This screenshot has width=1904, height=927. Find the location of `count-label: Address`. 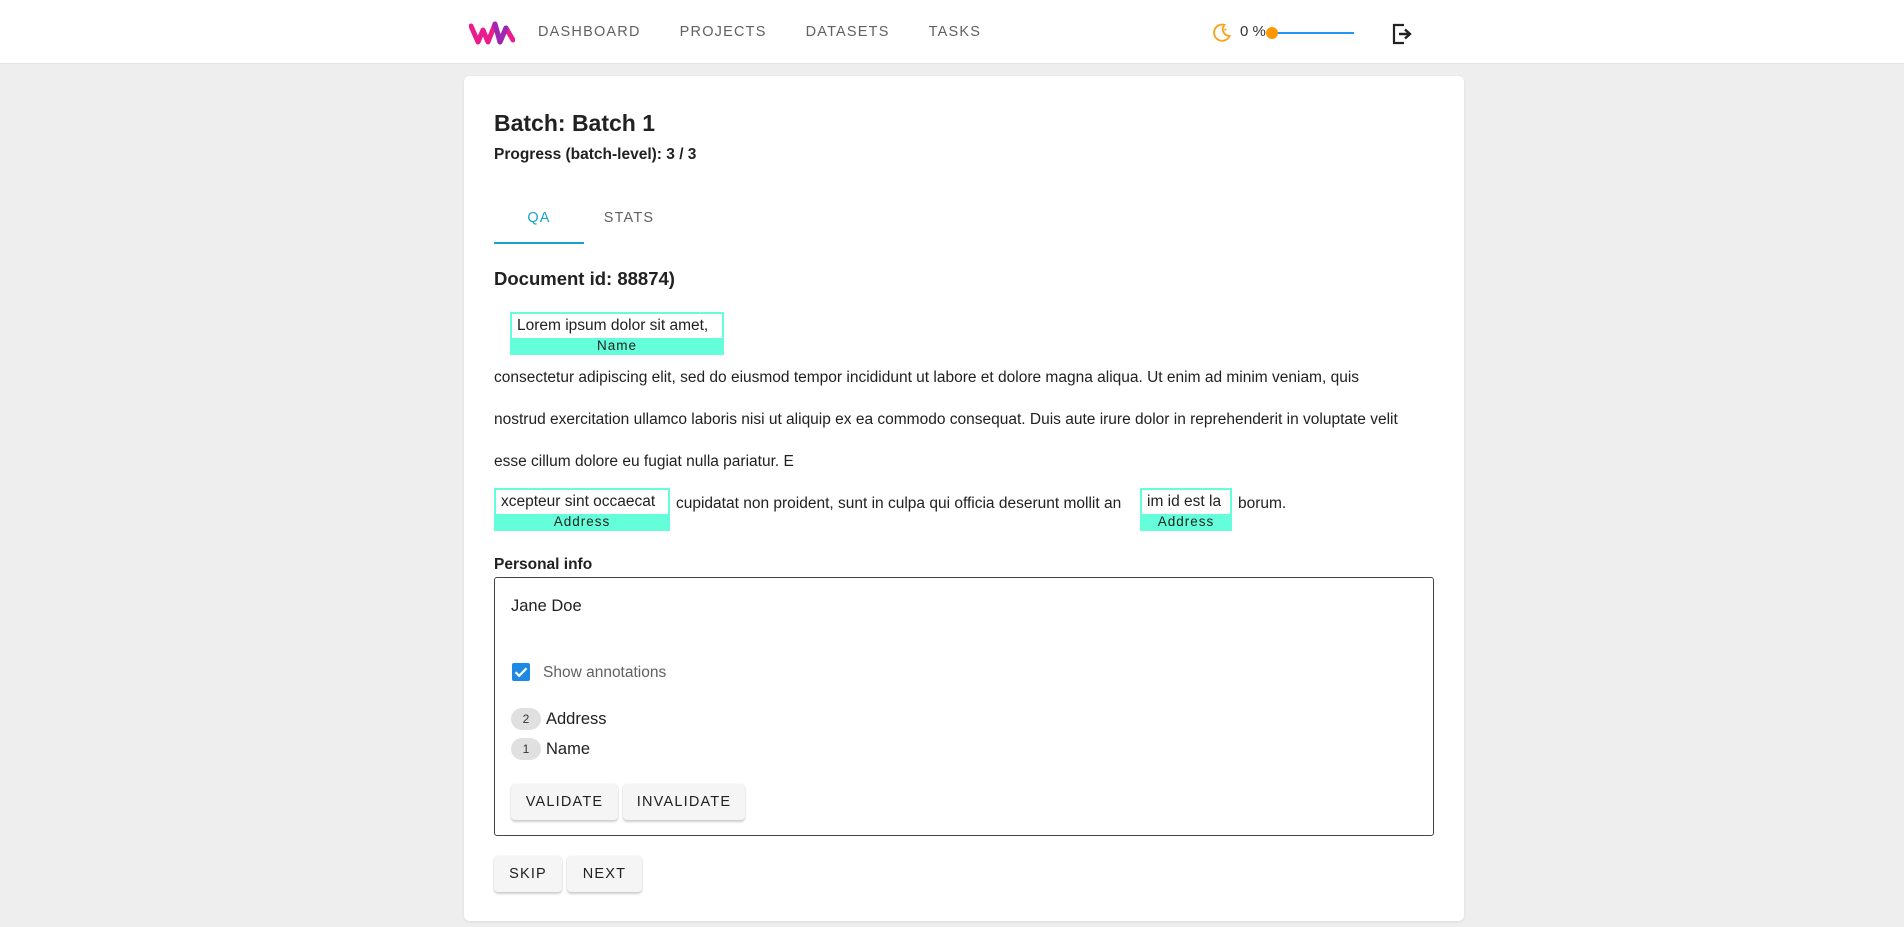

count-label: Address is located at coordinates (576, 718).